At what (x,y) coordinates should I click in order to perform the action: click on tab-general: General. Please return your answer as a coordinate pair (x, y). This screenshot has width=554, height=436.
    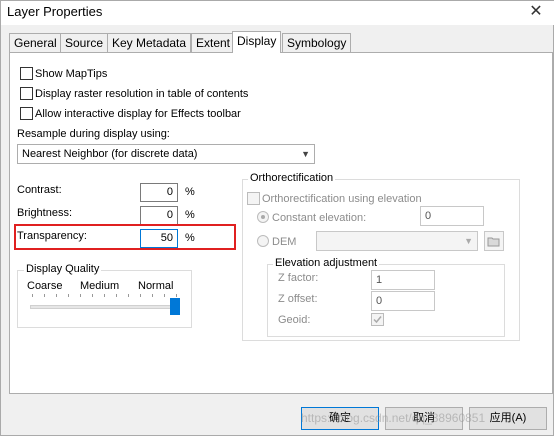
    Looking at the image, I should click on (35, 42).